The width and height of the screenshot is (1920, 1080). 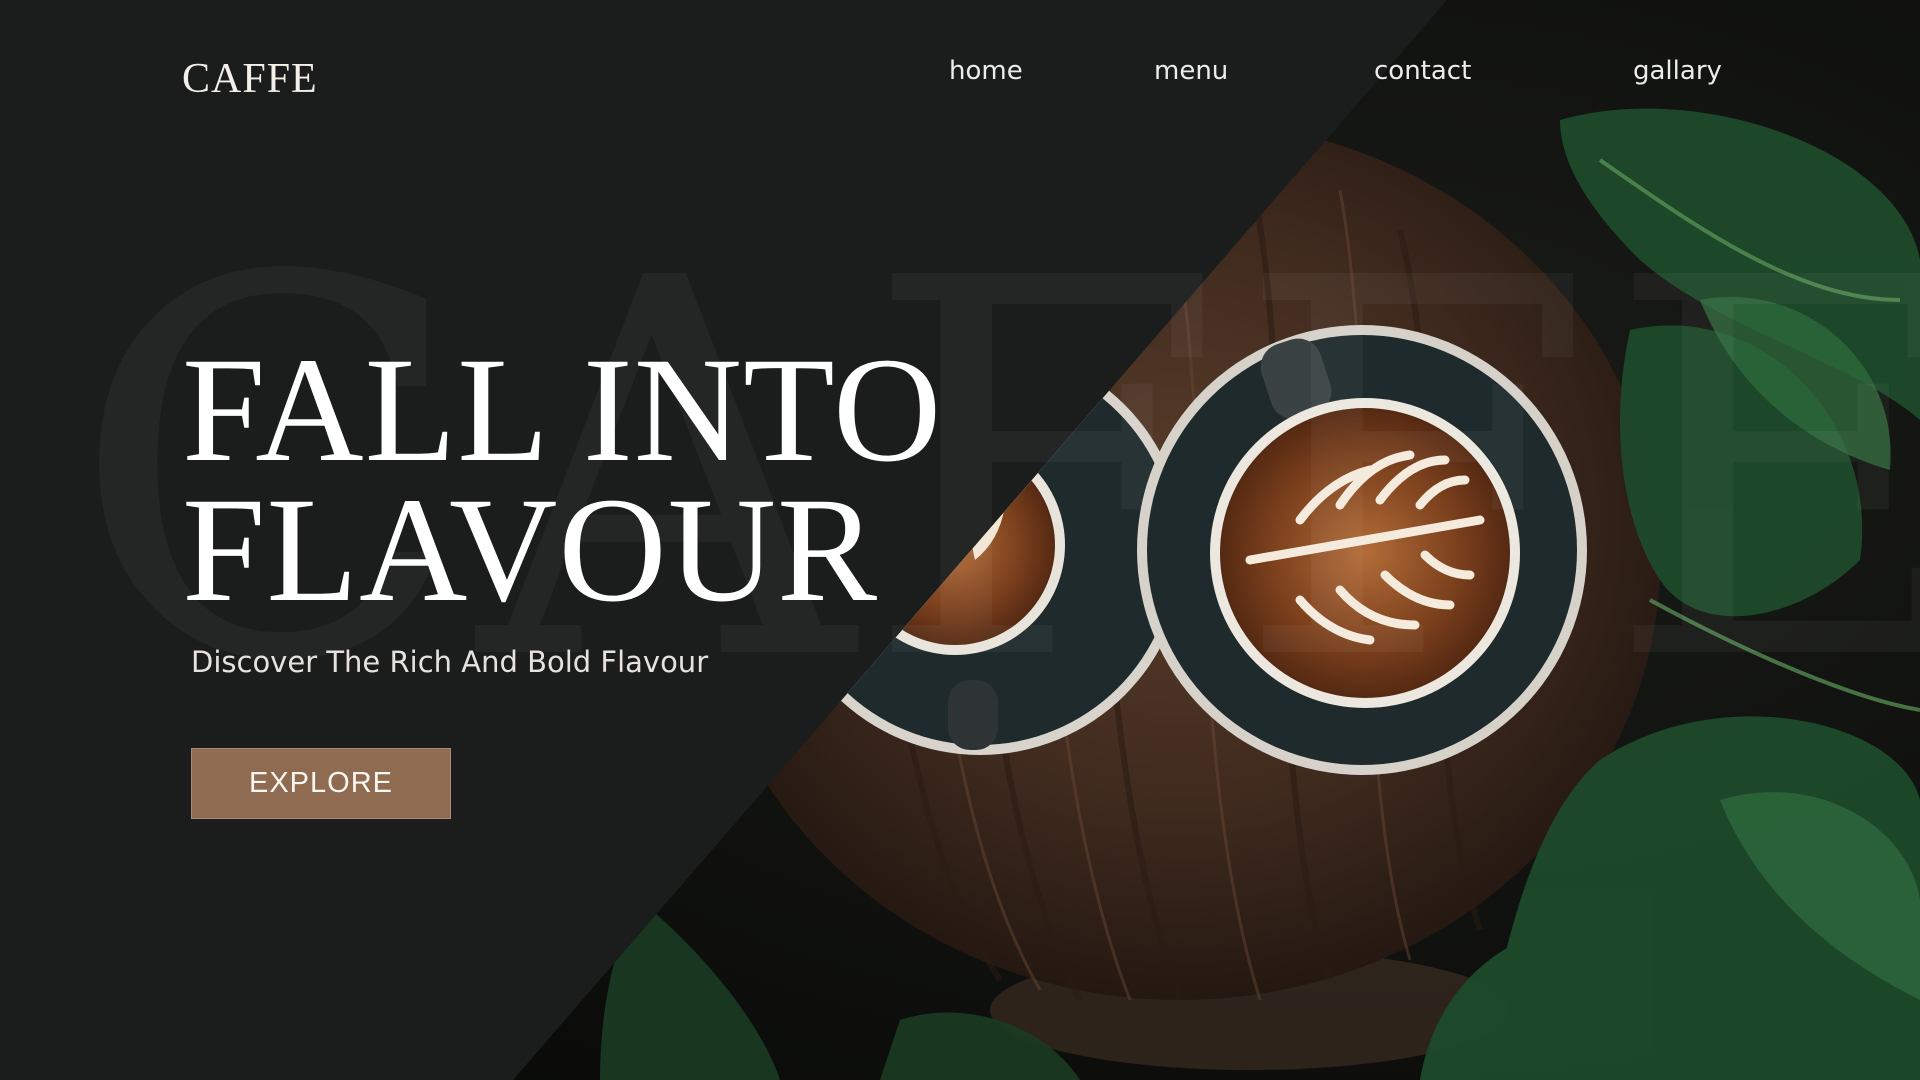 I want to click on main-nav: home menu contact gallary, so click(x=960, y=76).